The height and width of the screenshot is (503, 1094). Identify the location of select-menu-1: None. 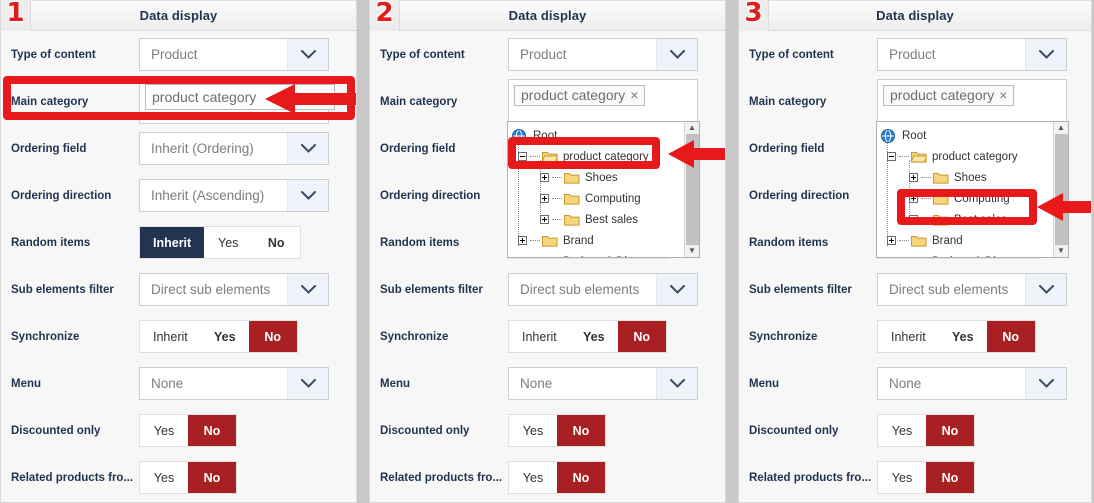
(234, 383).